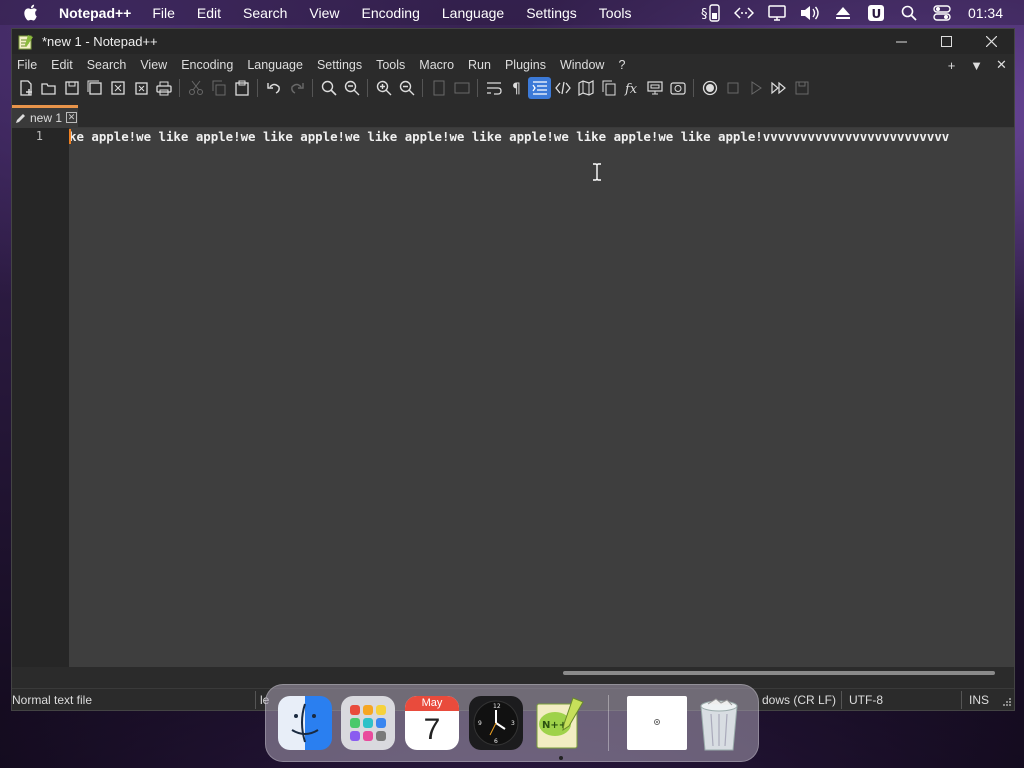 The width and height of the screenshot is (1024, 768). I want to click on pencil-icon, so click(20, 118).